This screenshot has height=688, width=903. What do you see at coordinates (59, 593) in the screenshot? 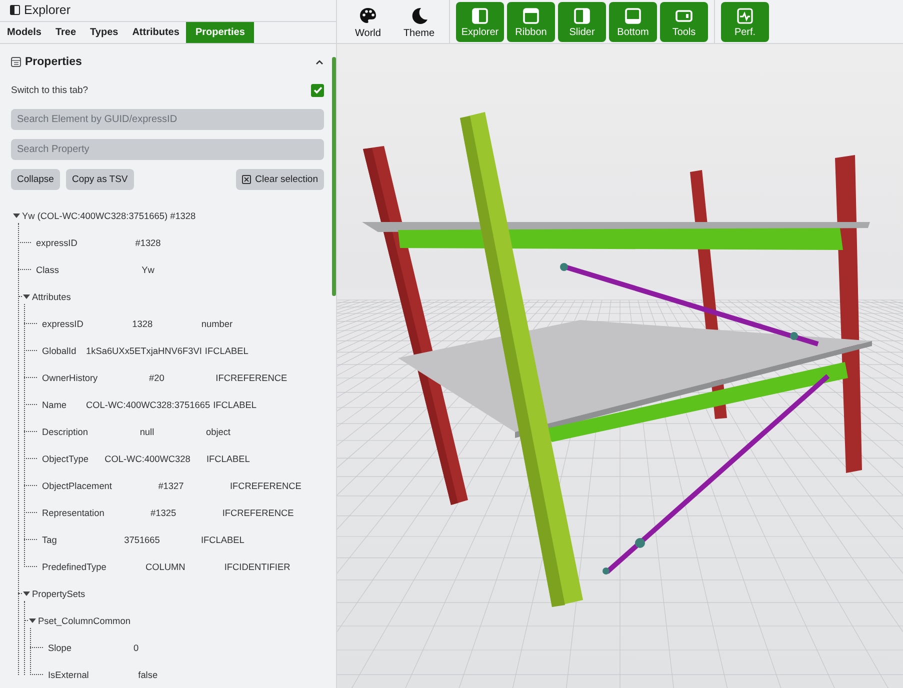
I see `tree-node-label: PropertySets` at bounding box center [59, 593].